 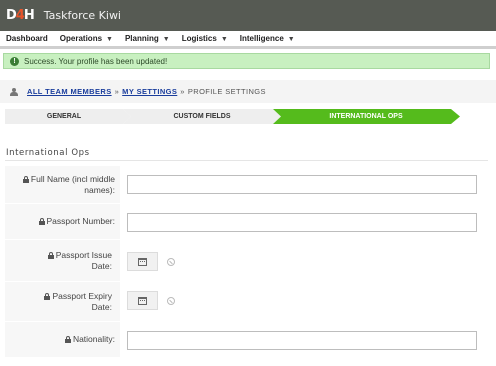 I want to click on tab-international-ops: INTERNATIONAL OPS, so click(x=366, y=116).